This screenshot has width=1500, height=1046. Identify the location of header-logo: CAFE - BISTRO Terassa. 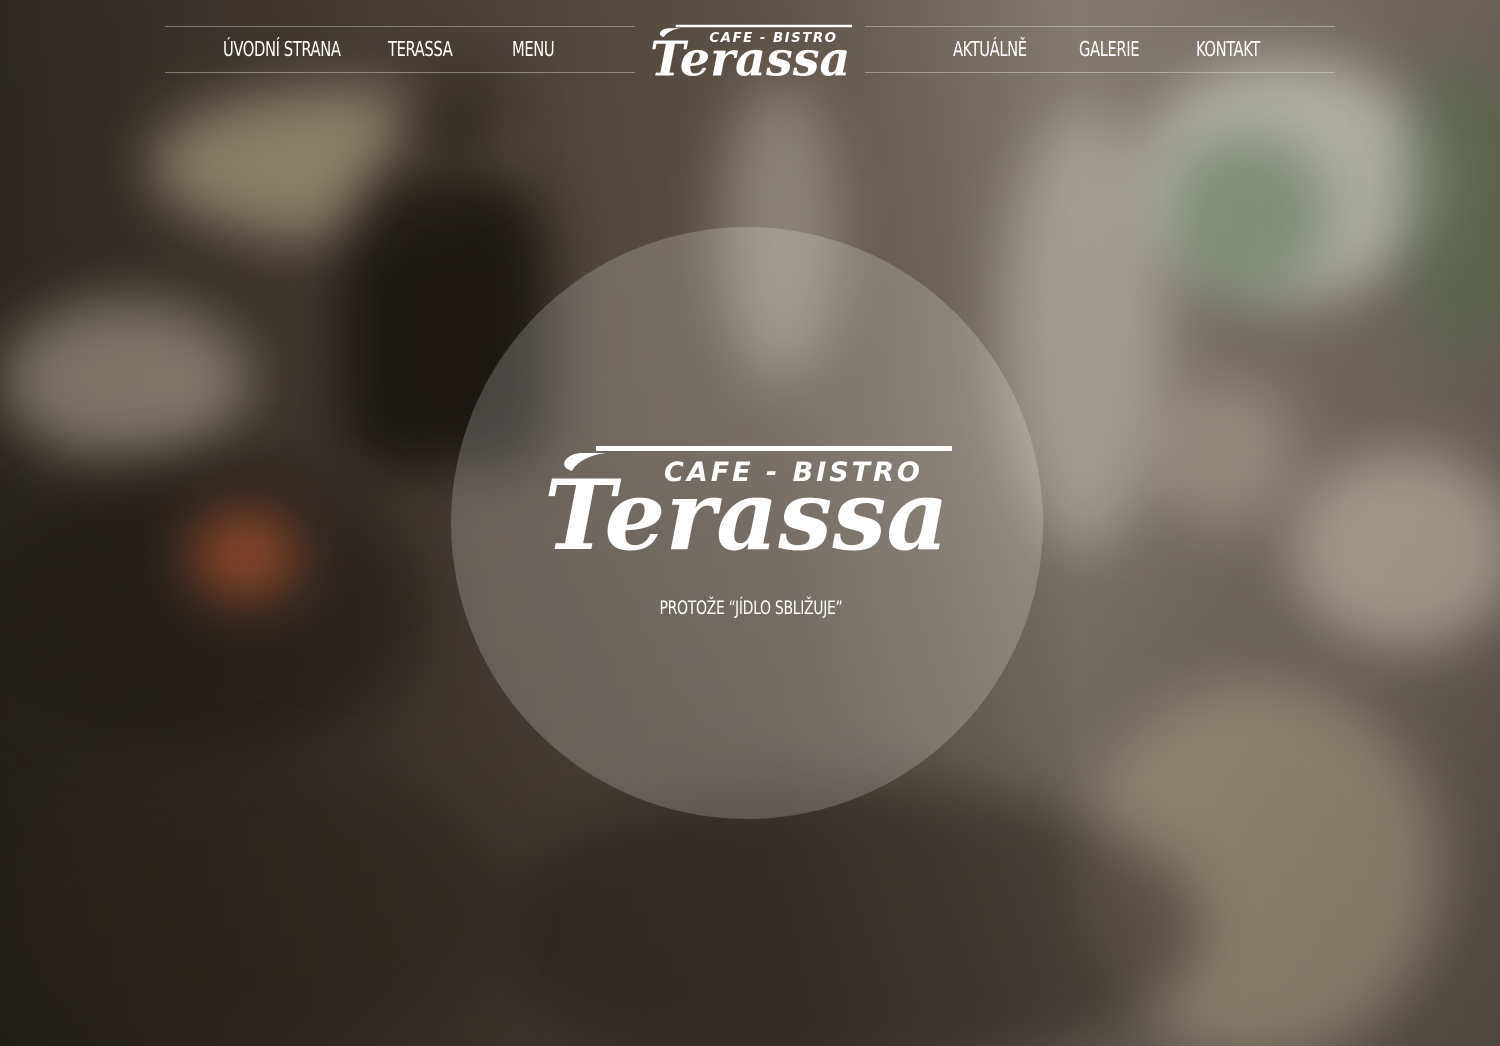
(750, 54).